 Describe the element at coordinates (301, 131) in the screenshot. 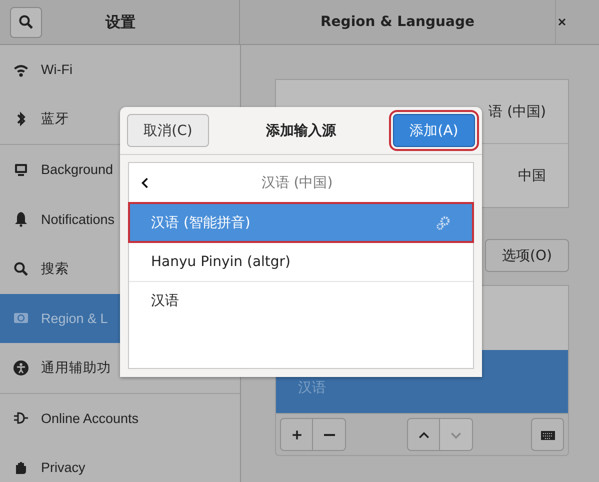

I see `dialog-title: 添加输入源` at that location.